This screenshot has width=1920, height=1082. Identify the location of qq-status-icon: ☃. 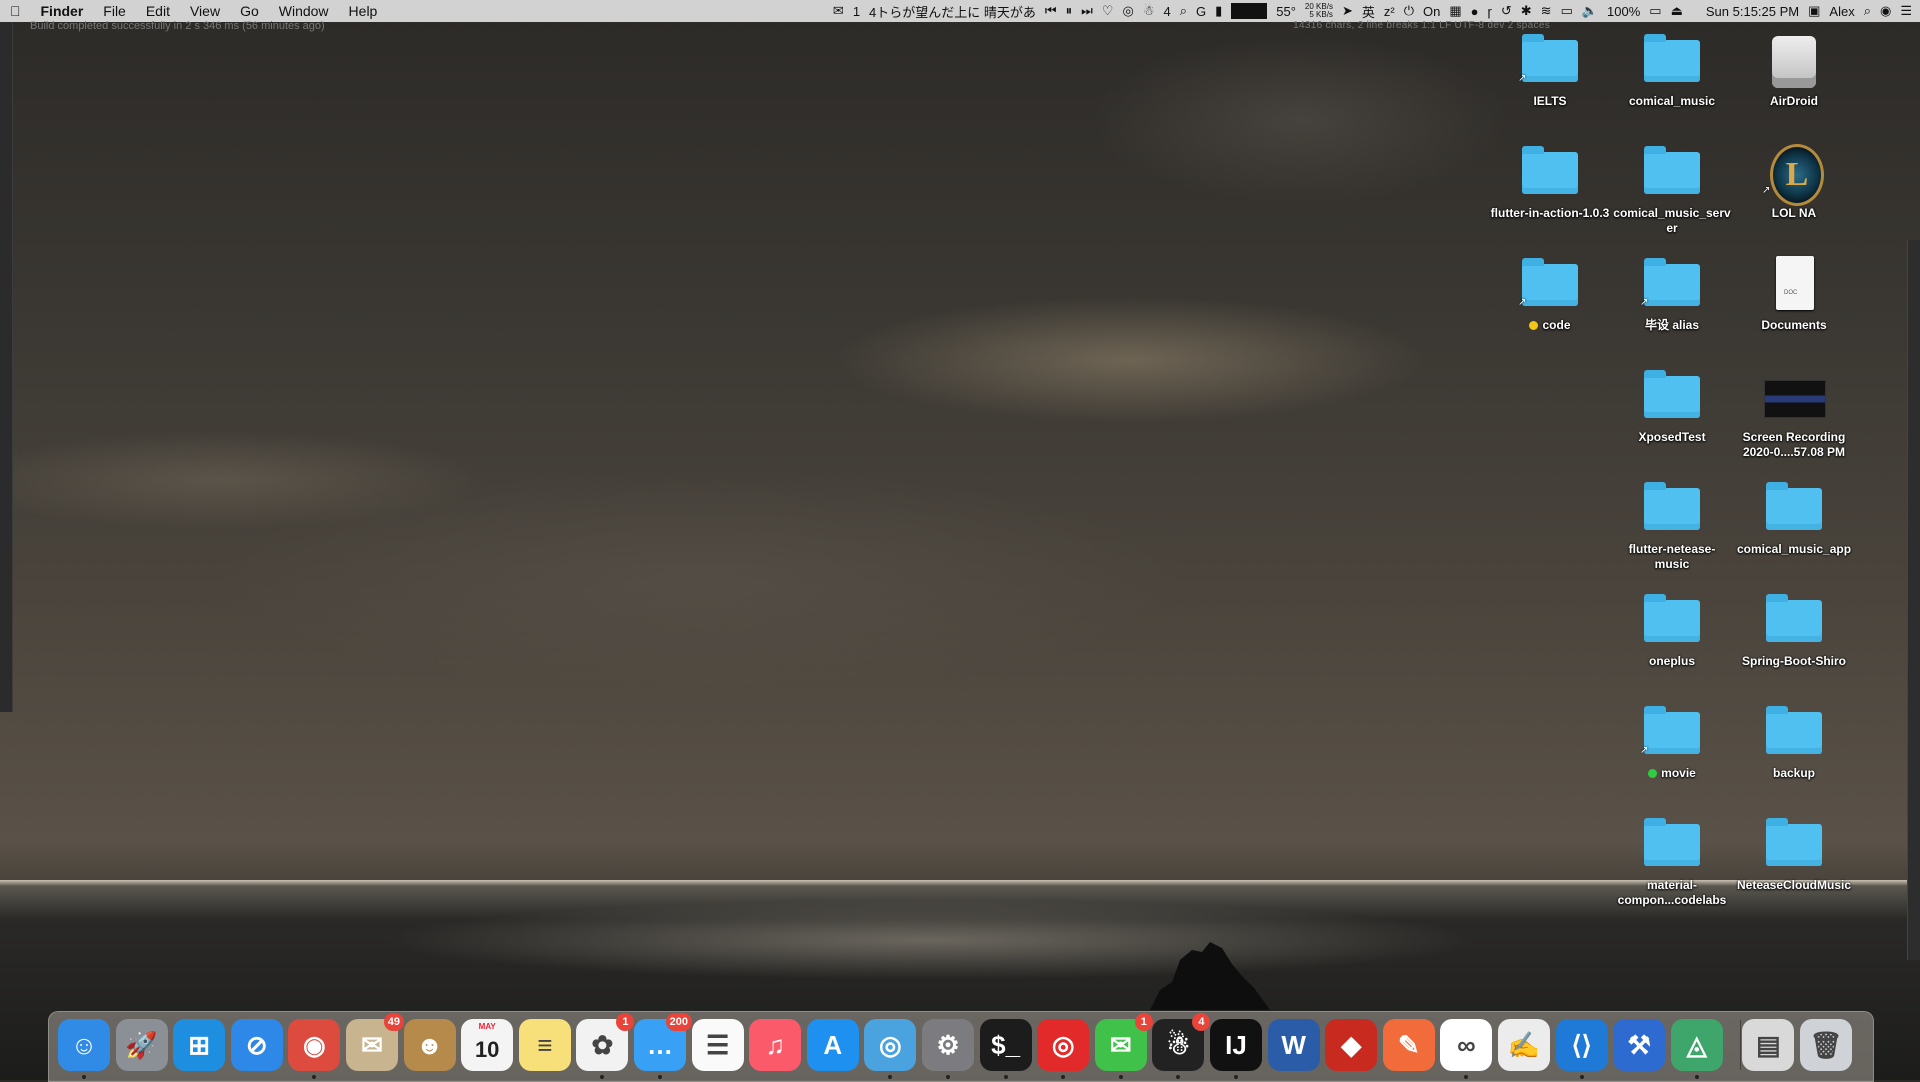
(1149, 11).